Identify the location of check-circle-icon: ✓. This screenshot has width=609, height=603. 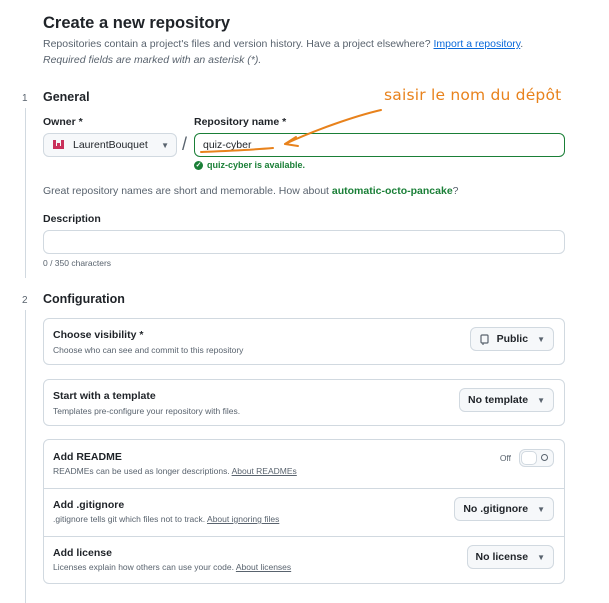
(198, 165).